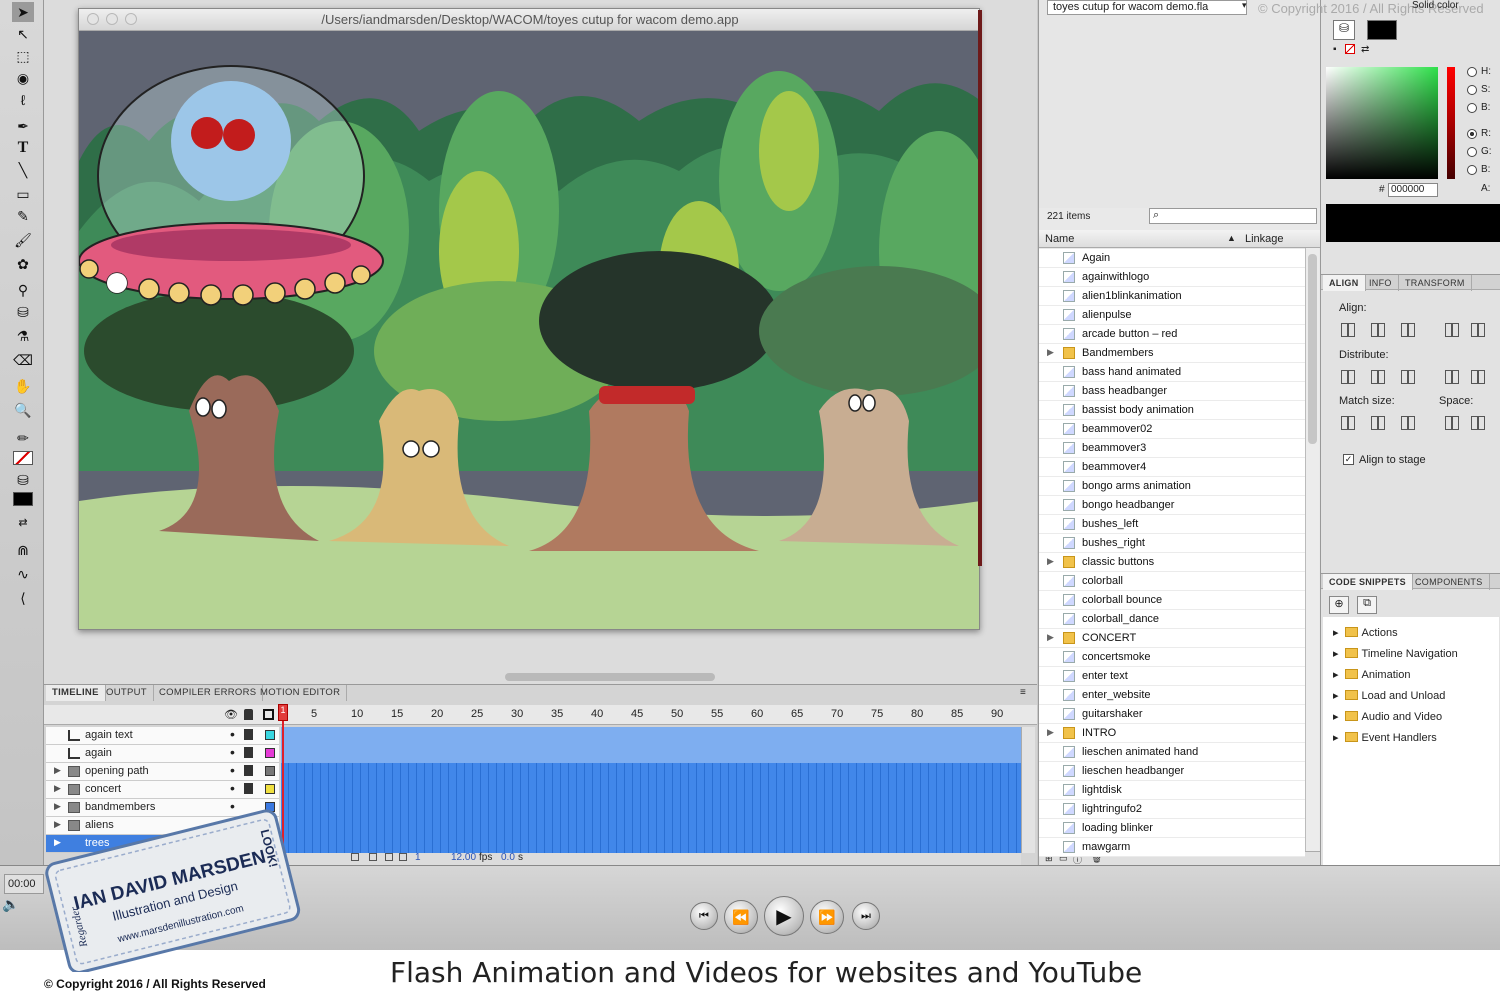 This screenshot has height=1000, width=1500. What do you see at coordinates (373, 857) in the screenshot?
I see `onion-outline-icon` at bounding box center [373, 857].